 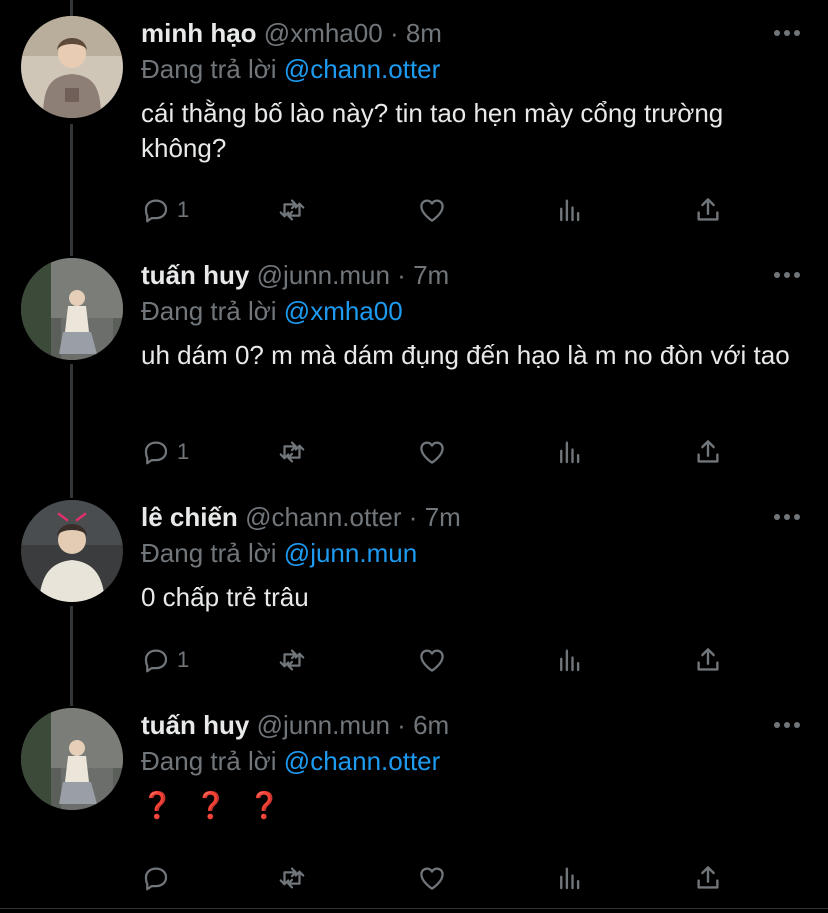 What do you see at coordinates (431, 725) in the screenshot?
I see `timestamp: 6m` at bounding box center [431, 725].